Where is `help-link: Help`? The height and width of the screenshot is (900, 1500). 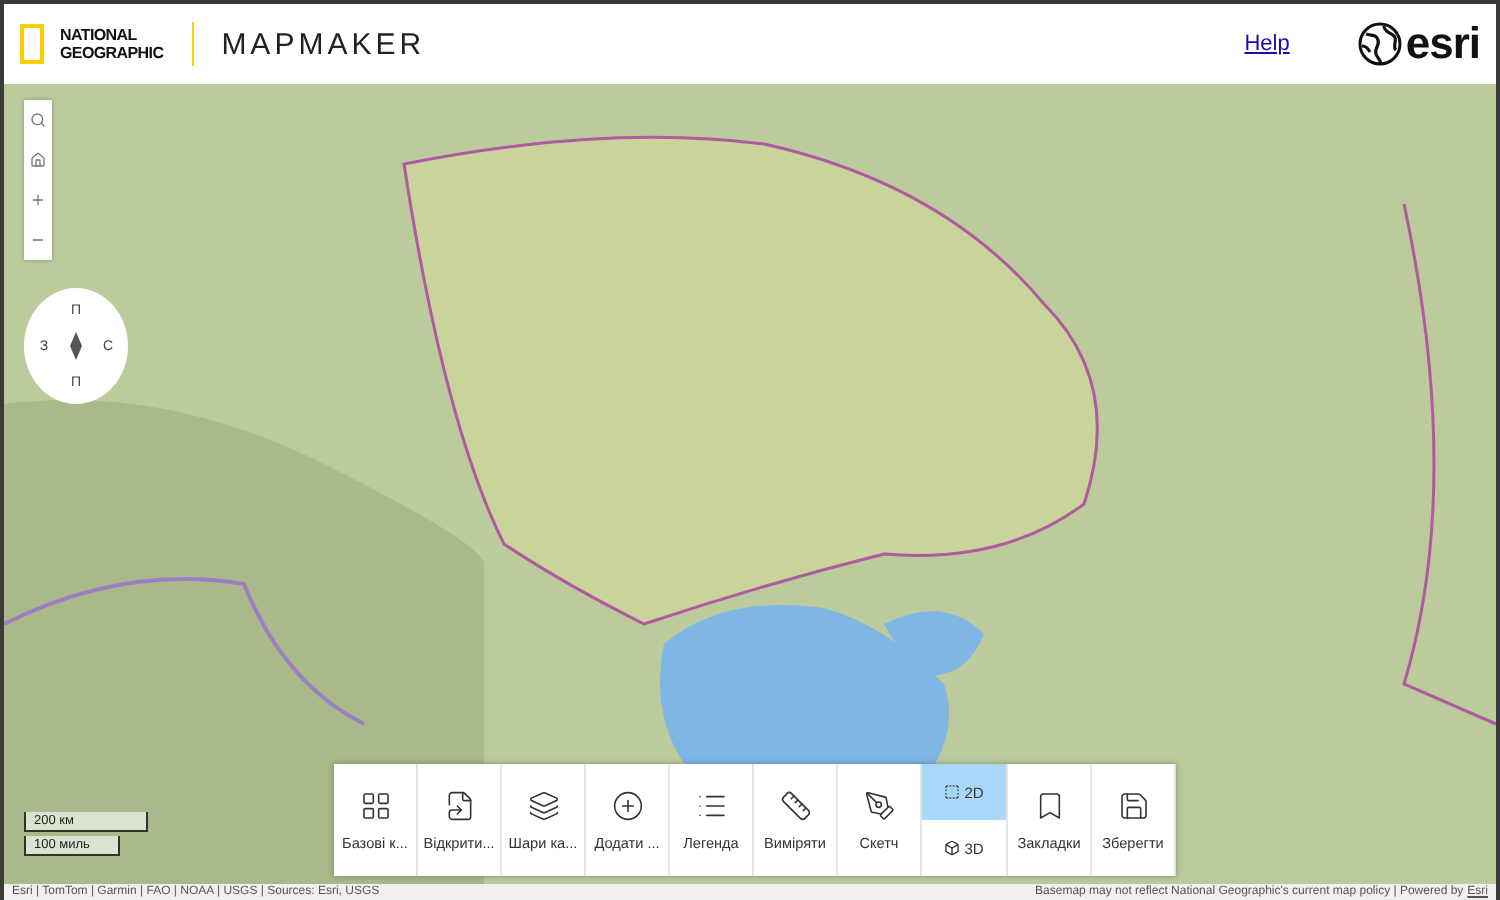
help-link: Help is located at coordinates (1267, 44).